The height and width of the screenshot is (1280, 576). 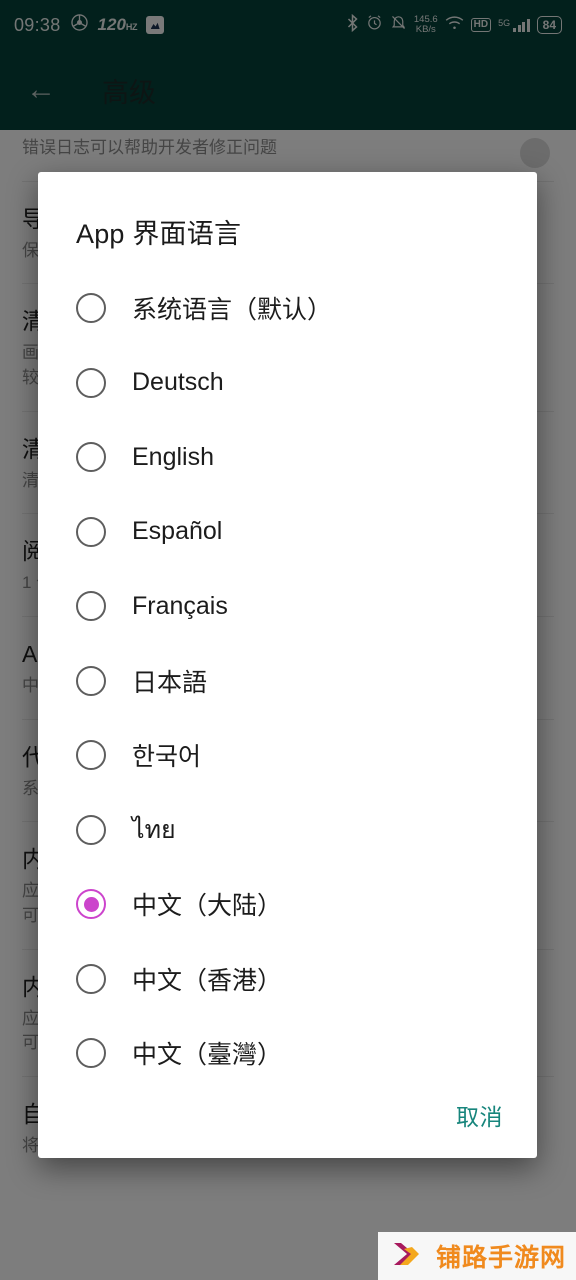 What do you see at coordinates (178, 382) in the screenshot?
I see `language-option-label: Deutsch` at bounding box center [178, 382].